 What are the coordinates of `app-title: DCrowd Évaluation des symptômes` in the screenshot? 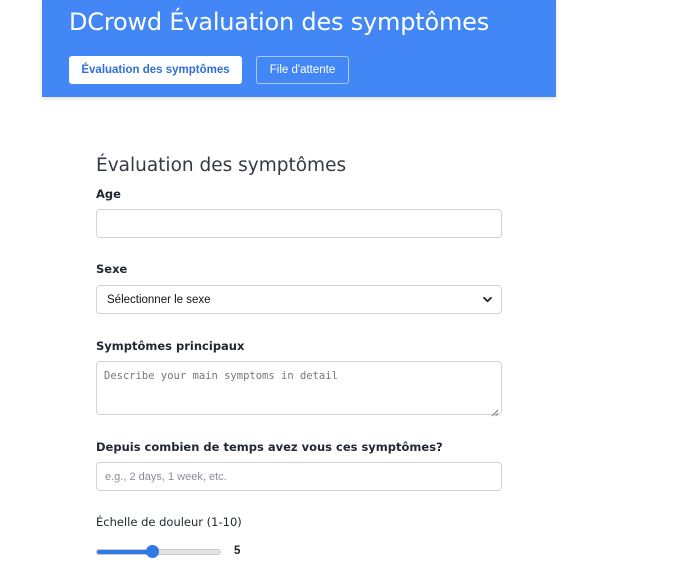 It's located at (279, 22).